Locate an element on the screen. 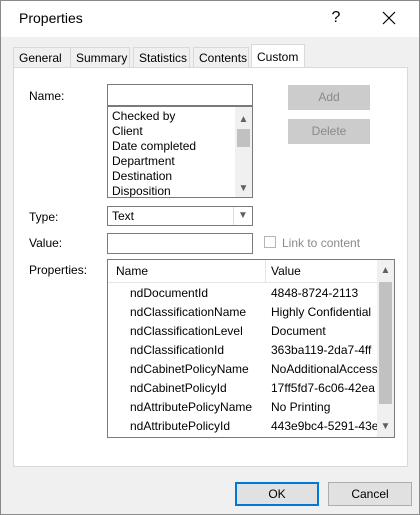 Image resolution: width=420 pixels, height=515 pixels. table-row: ndClassificationName Highly Confidential is located at coordinates (243, 312).